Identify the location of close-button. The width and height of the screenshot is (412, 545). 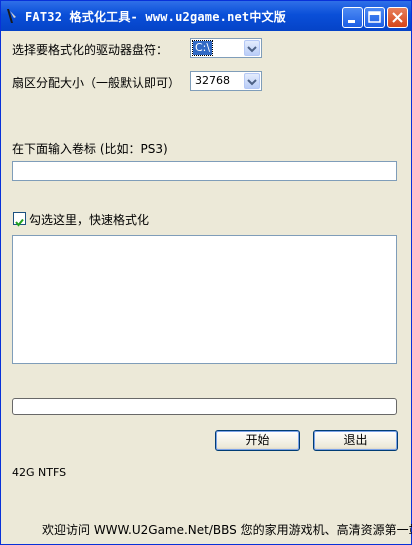
(397, 17).